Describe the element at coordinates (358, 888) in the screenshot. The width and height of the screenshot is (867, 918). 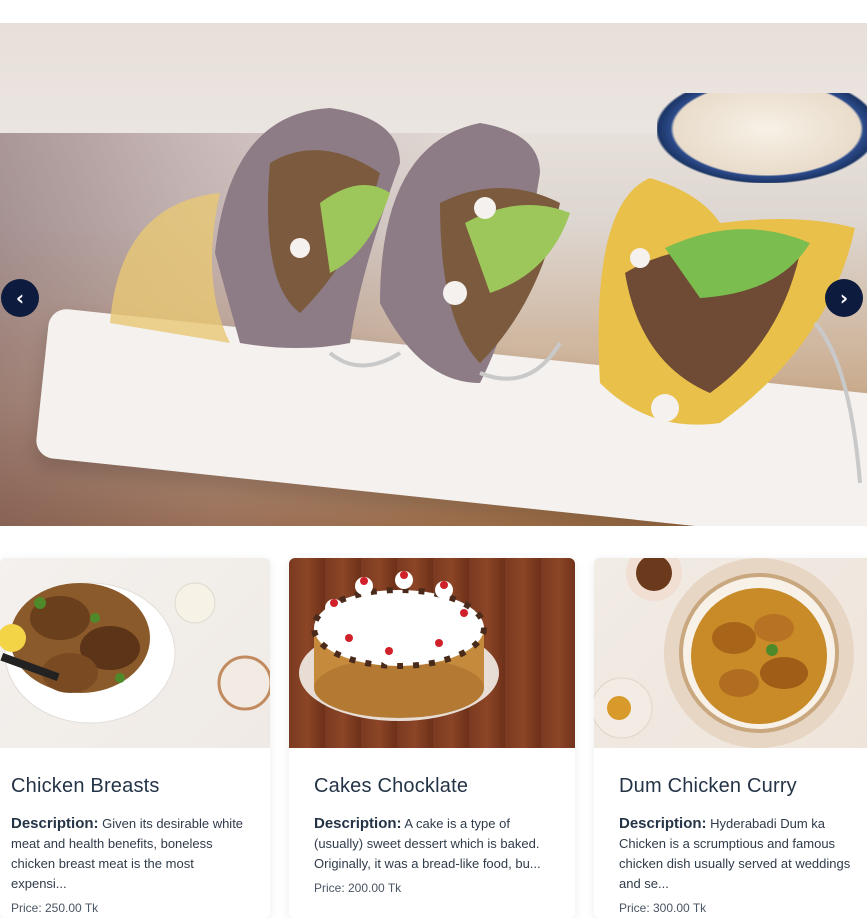
I see `food-card-price: Price: 200.00 Tk` at that location.